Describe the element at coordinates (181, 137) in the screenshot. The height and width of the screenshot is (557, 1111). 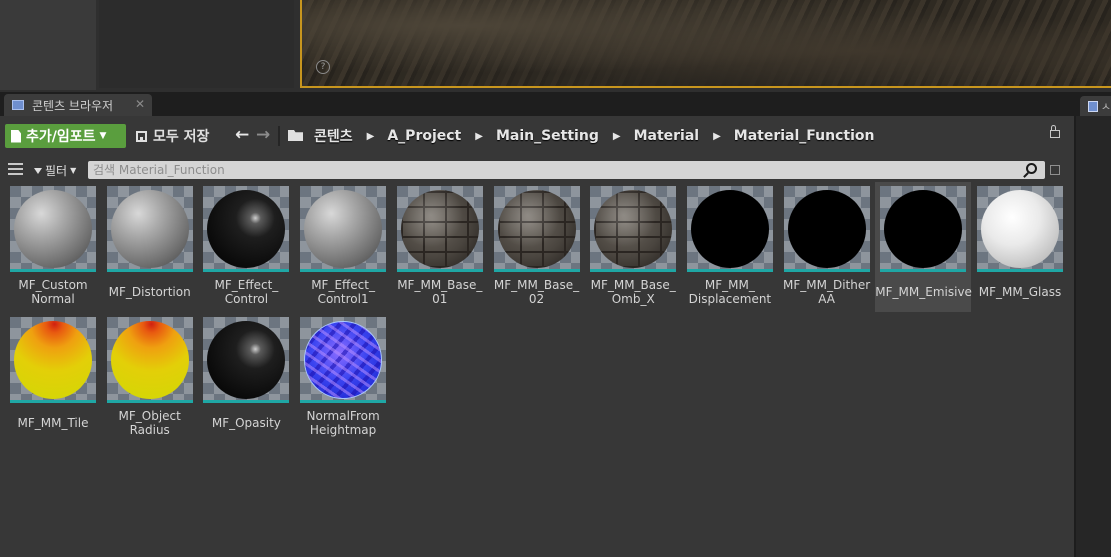
I see `save-all-label: 모두 저장` at that location.